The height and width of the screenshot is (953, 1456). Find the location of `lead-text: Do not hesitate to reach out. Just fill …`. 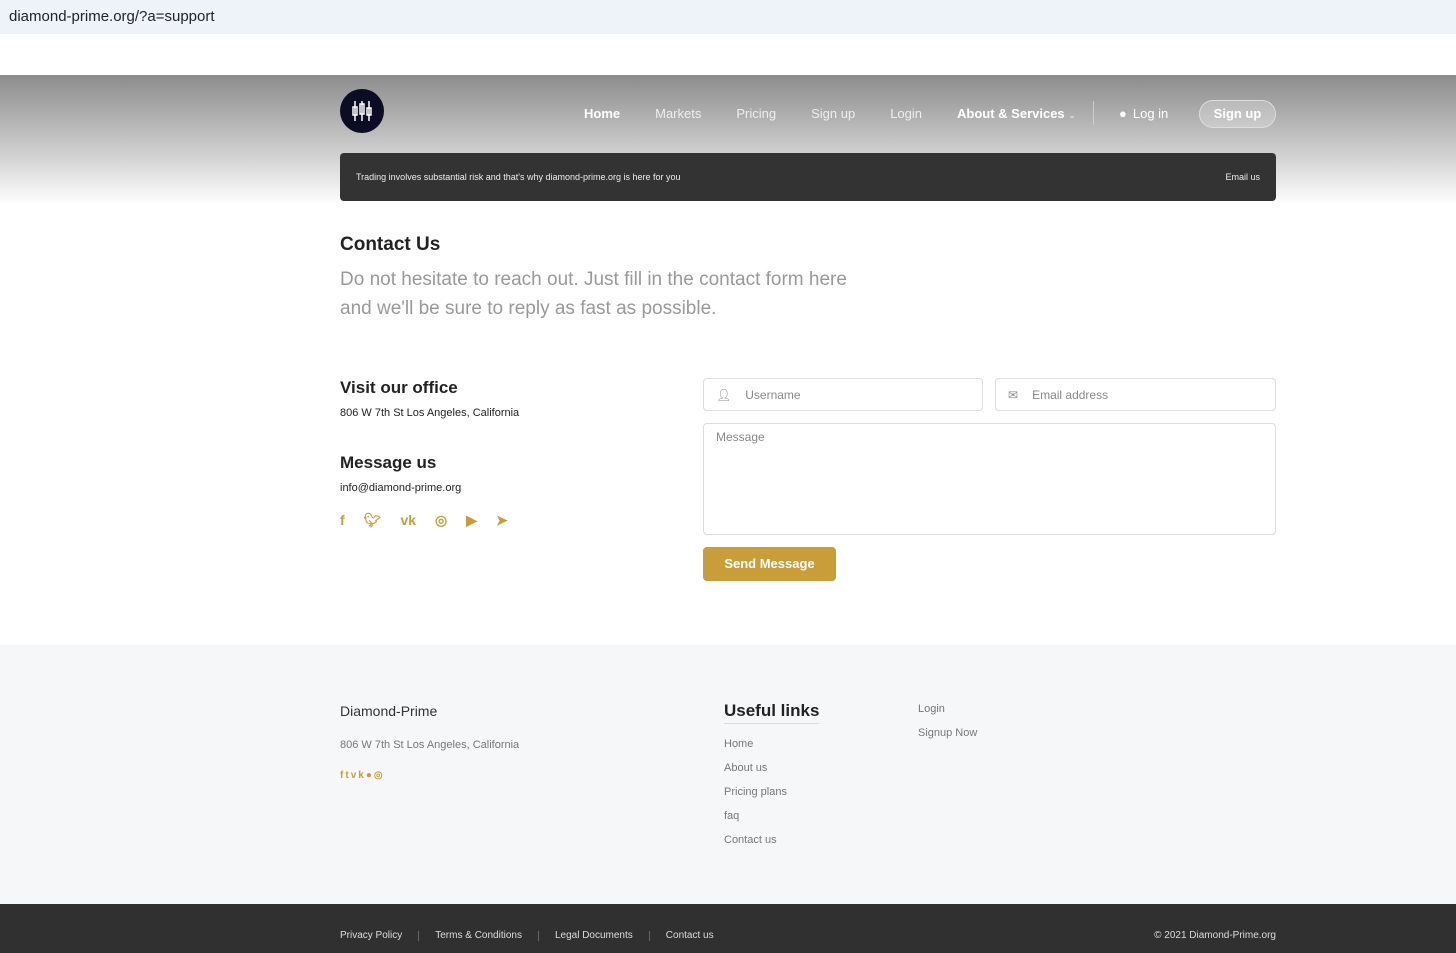

lead-text: Do not hesitate to reach out. Just fill … is located at coordinates (593, 294).